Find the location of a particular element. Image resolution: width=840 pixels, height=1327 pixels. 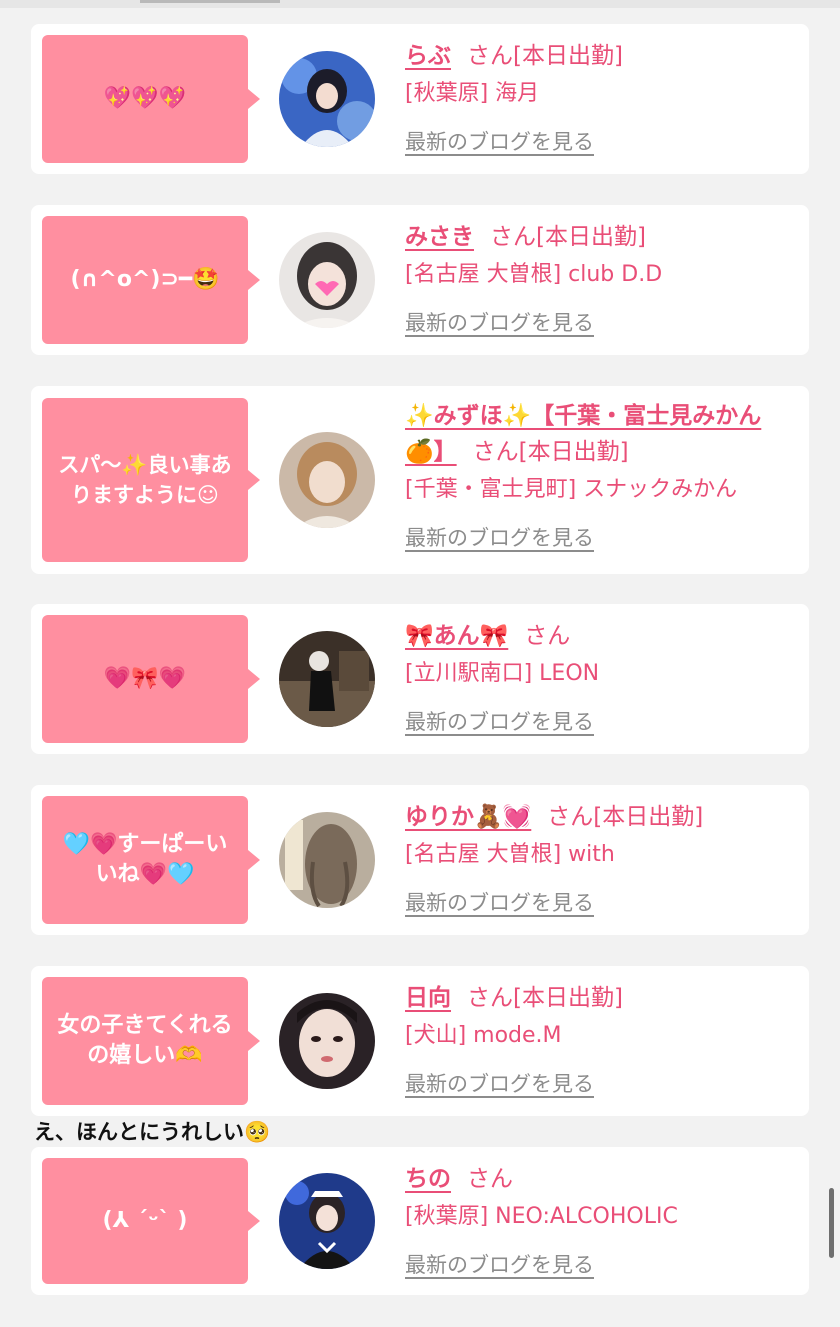

message-bubble: (⅄ ˊᵕˋ ) is located at coordinates (151, 1221).